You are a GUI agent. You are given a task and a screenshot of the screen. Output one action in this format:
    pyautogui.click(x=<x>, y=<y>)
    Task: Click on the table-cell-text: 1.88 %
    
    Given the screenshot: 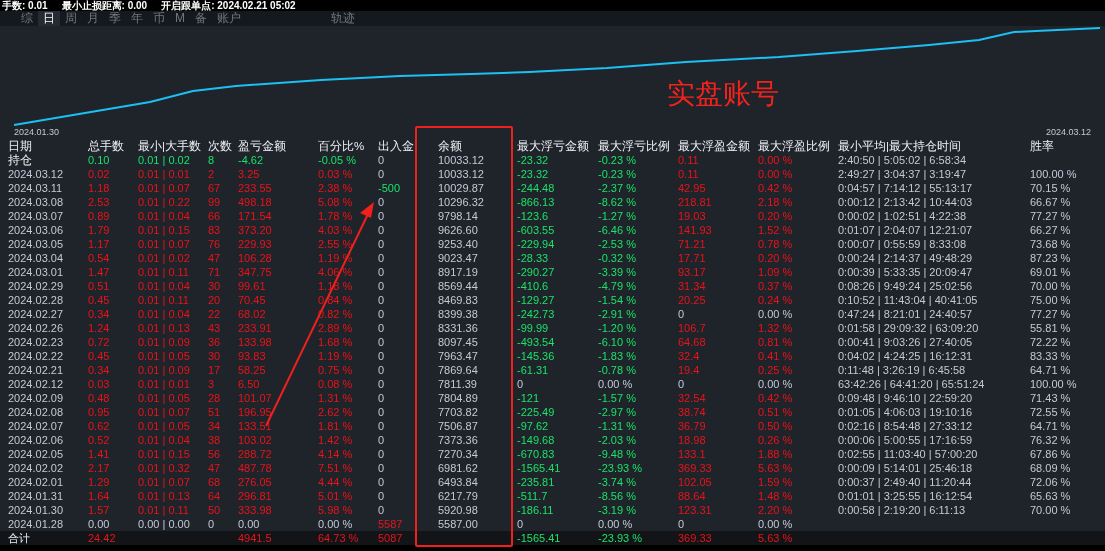 What is the action you would take?
    pyautogui.click(x=776, y=454)
    